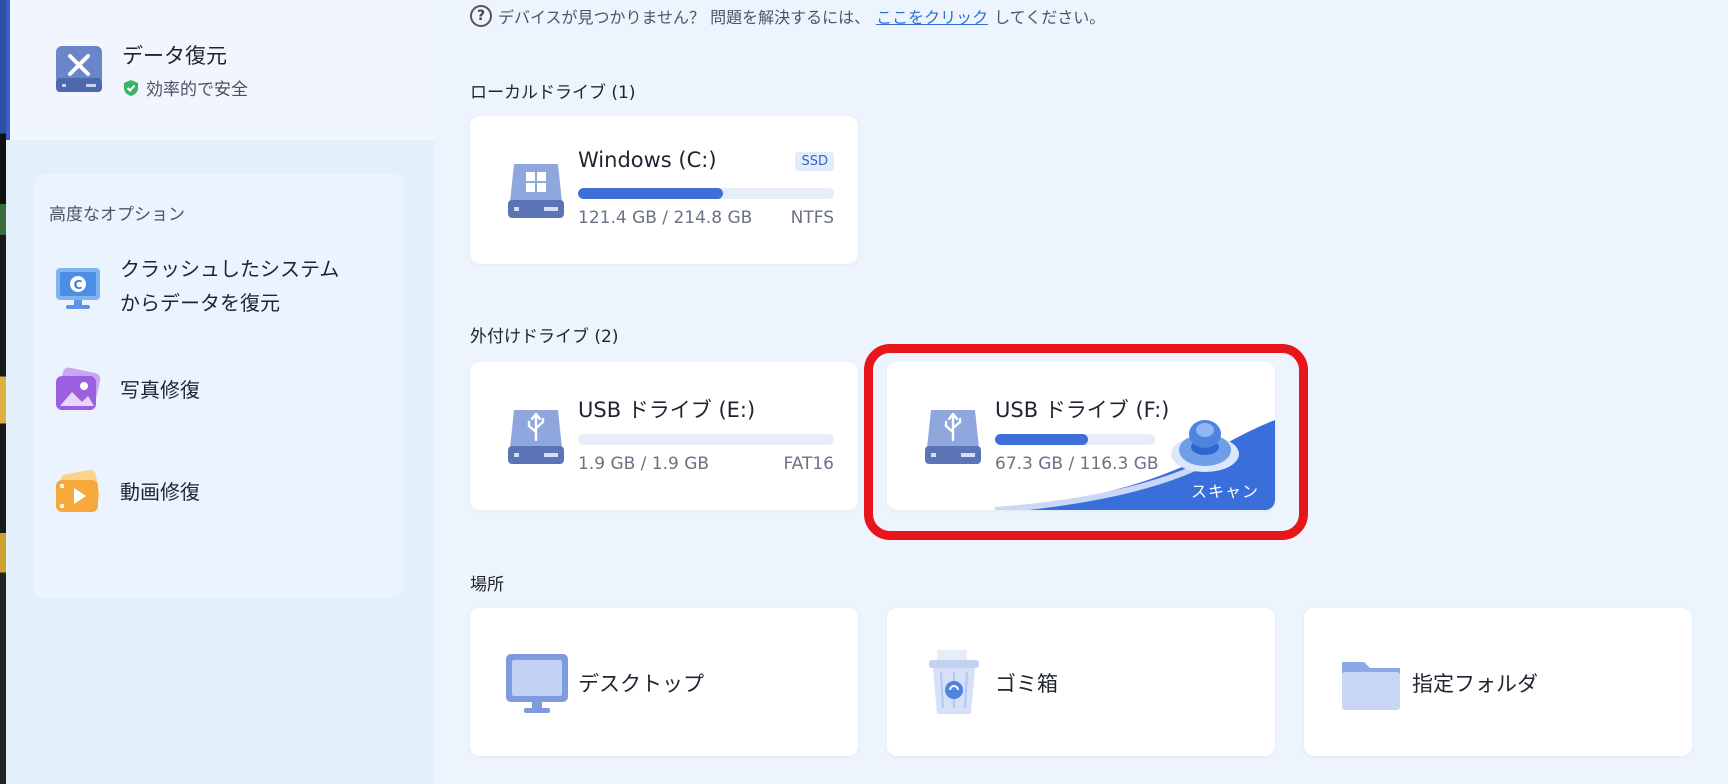  What do you see at coordinates (487, 585) in the screenshot?
I see `locations-label: 場所` at bounding box center [487, 585].